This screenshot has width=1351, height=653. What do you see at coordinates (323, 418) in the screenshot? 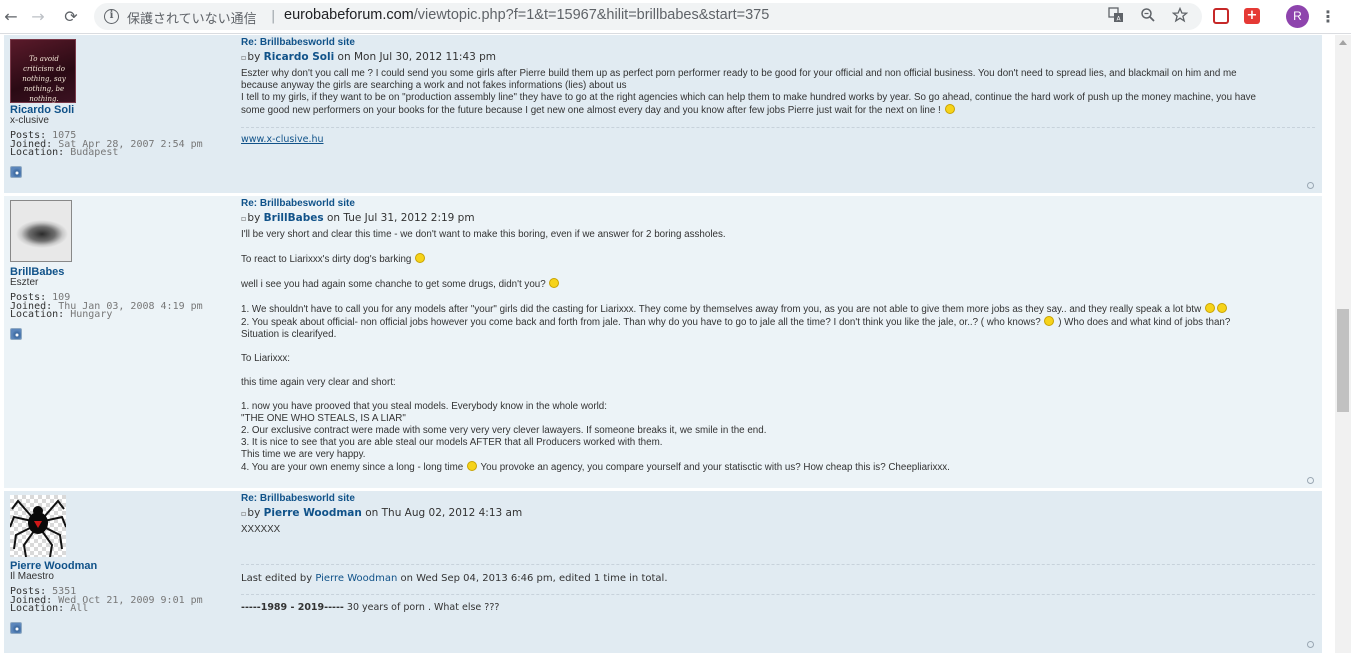
I see `post-line: "THE ONE WHO STEALS, IS A LIAR"` at bounding box center [323, 418].